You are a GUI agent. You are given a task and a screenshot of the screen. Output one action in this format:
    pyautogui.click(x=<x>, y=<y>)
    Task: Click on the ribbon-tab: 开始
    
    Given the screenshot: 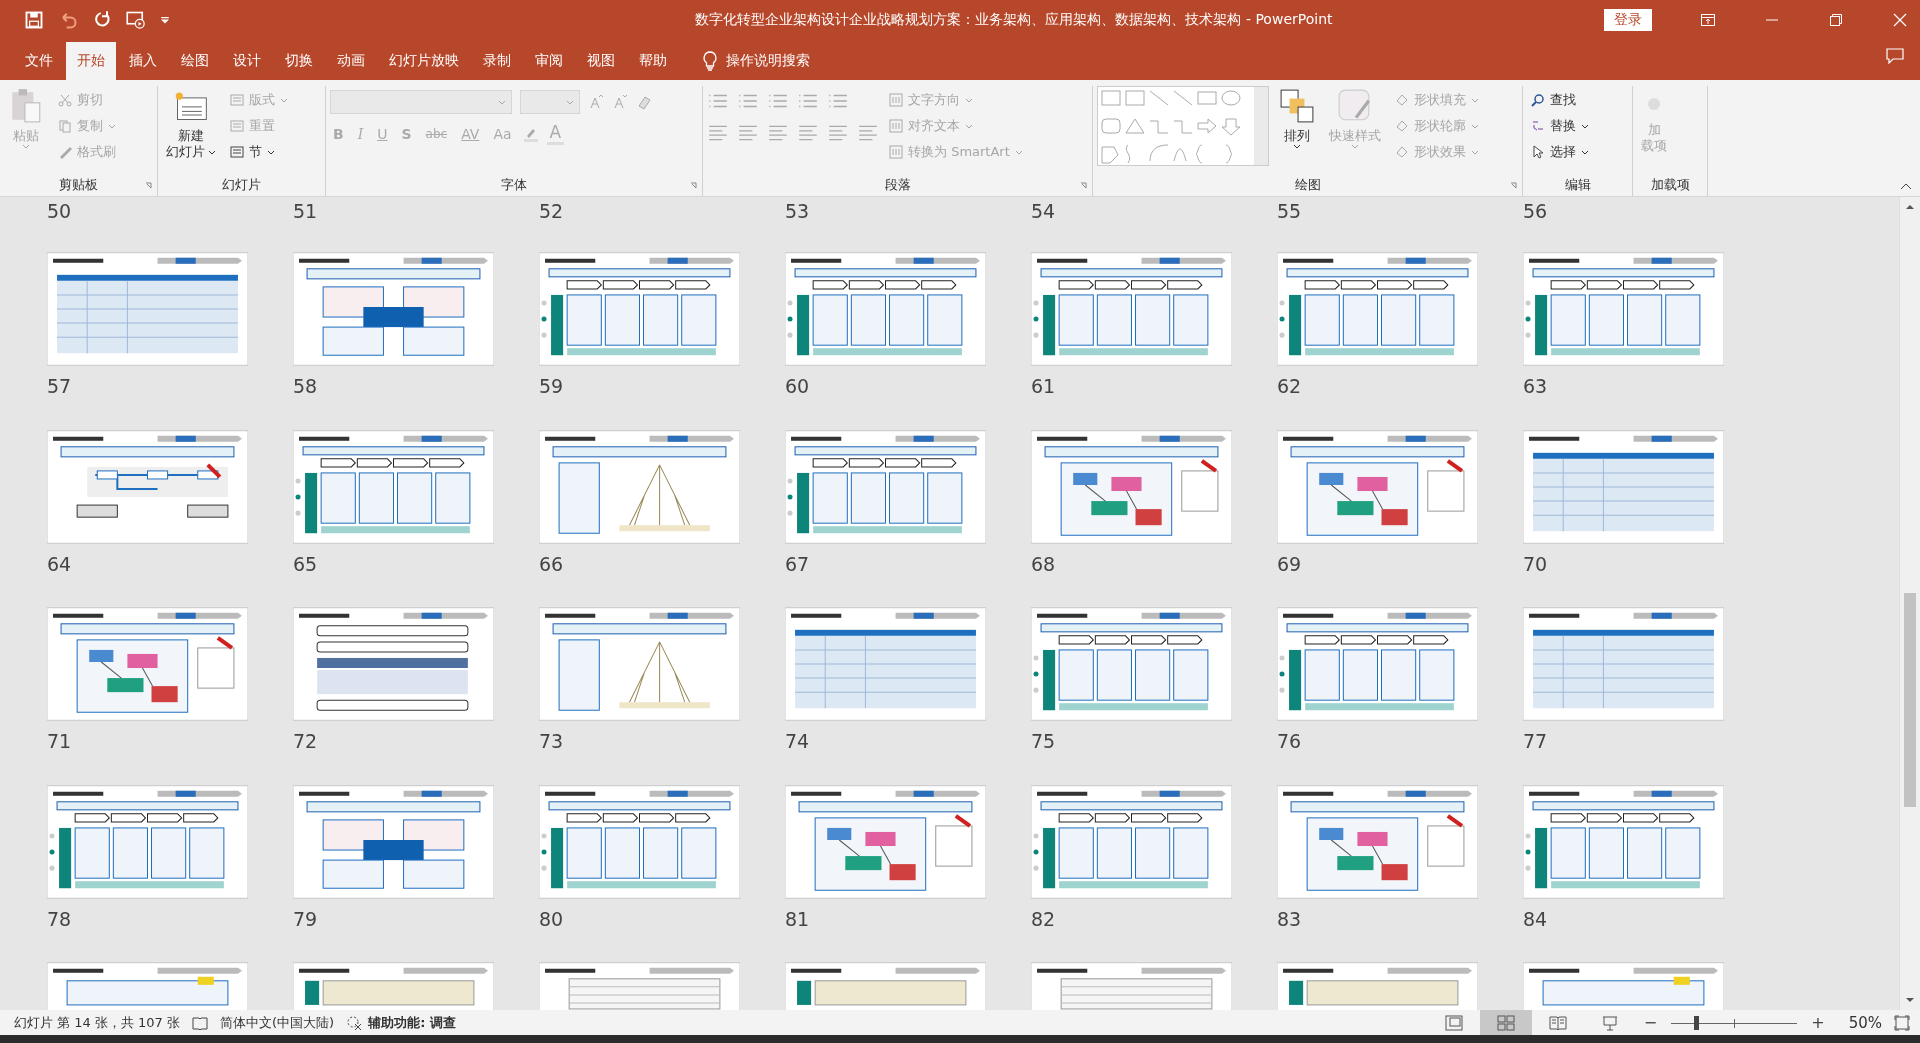 What is the action you would take?
    pyautogui.click(x=91, y=61)
    